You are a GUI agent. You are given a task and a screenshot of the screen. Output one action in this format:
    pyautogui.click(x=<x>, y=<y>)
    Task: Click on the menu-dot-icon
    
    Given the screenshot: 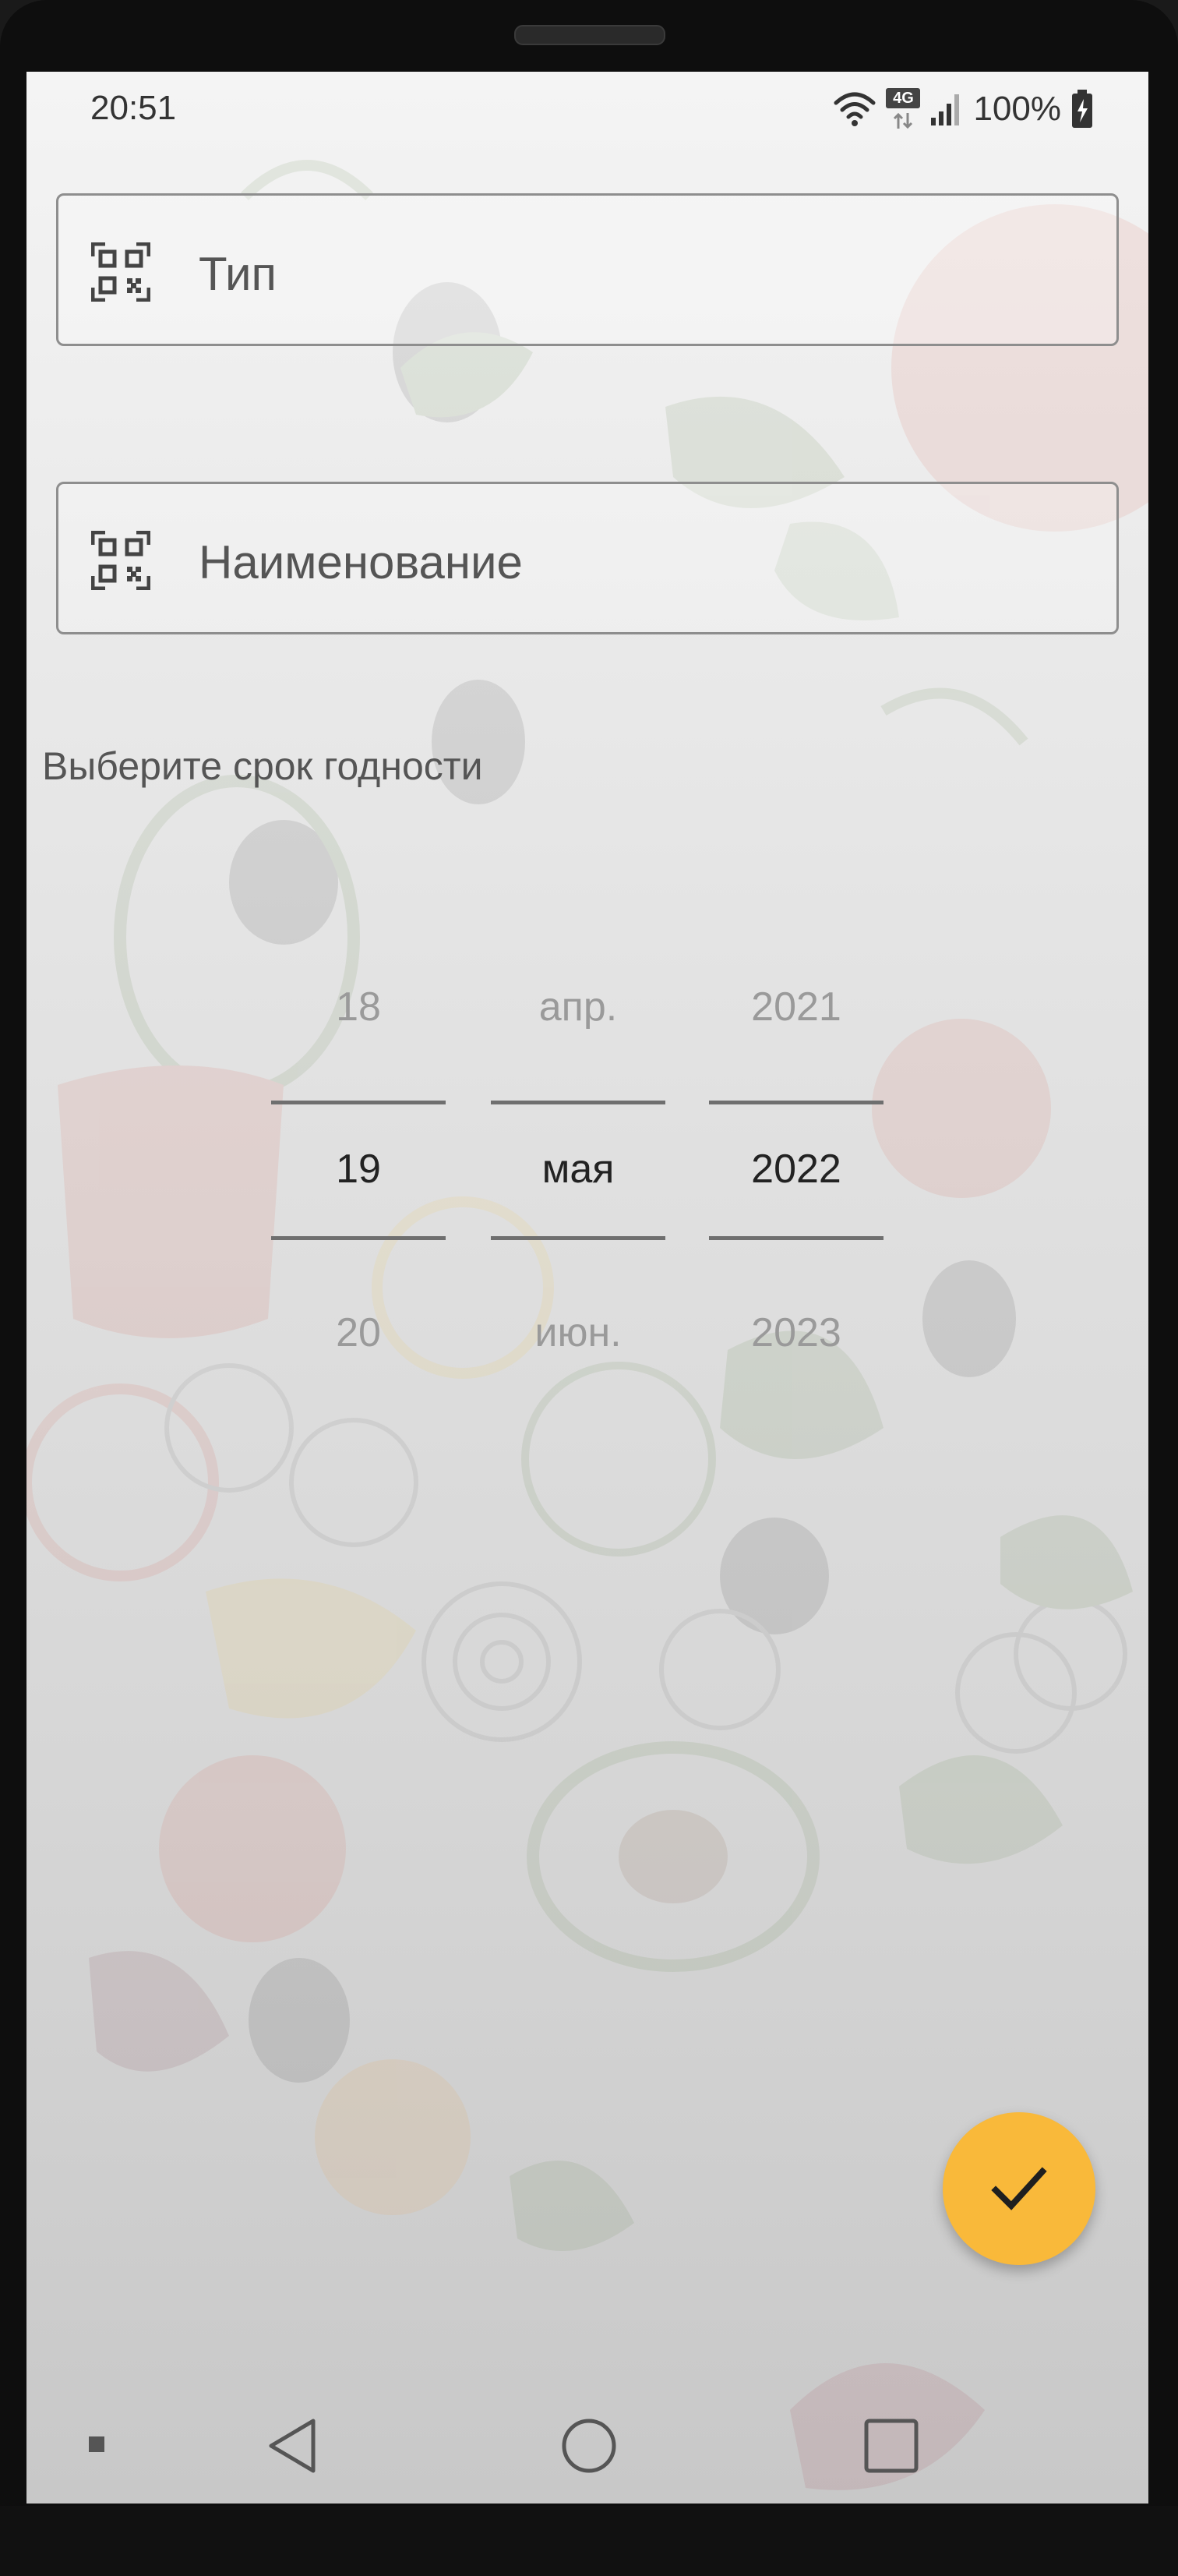 What is the action you would take?
    pyautogui.click(x=96, y=2444)
    